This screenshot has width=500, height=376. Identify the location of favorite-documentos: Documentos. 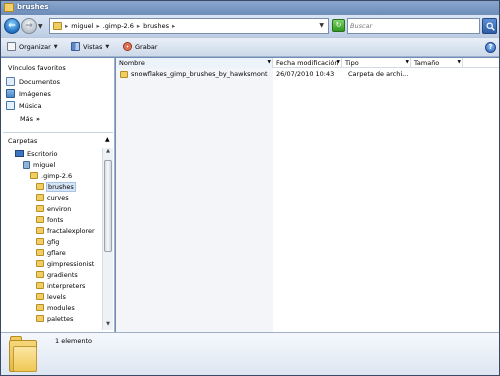
(33, 81).